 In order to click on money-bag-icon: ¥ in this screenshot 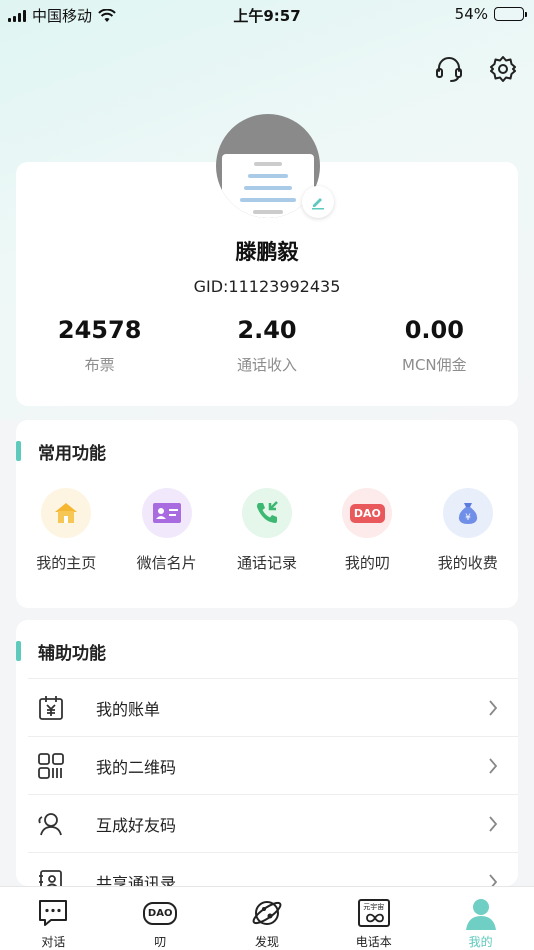, I will do `click(467, 513)`.